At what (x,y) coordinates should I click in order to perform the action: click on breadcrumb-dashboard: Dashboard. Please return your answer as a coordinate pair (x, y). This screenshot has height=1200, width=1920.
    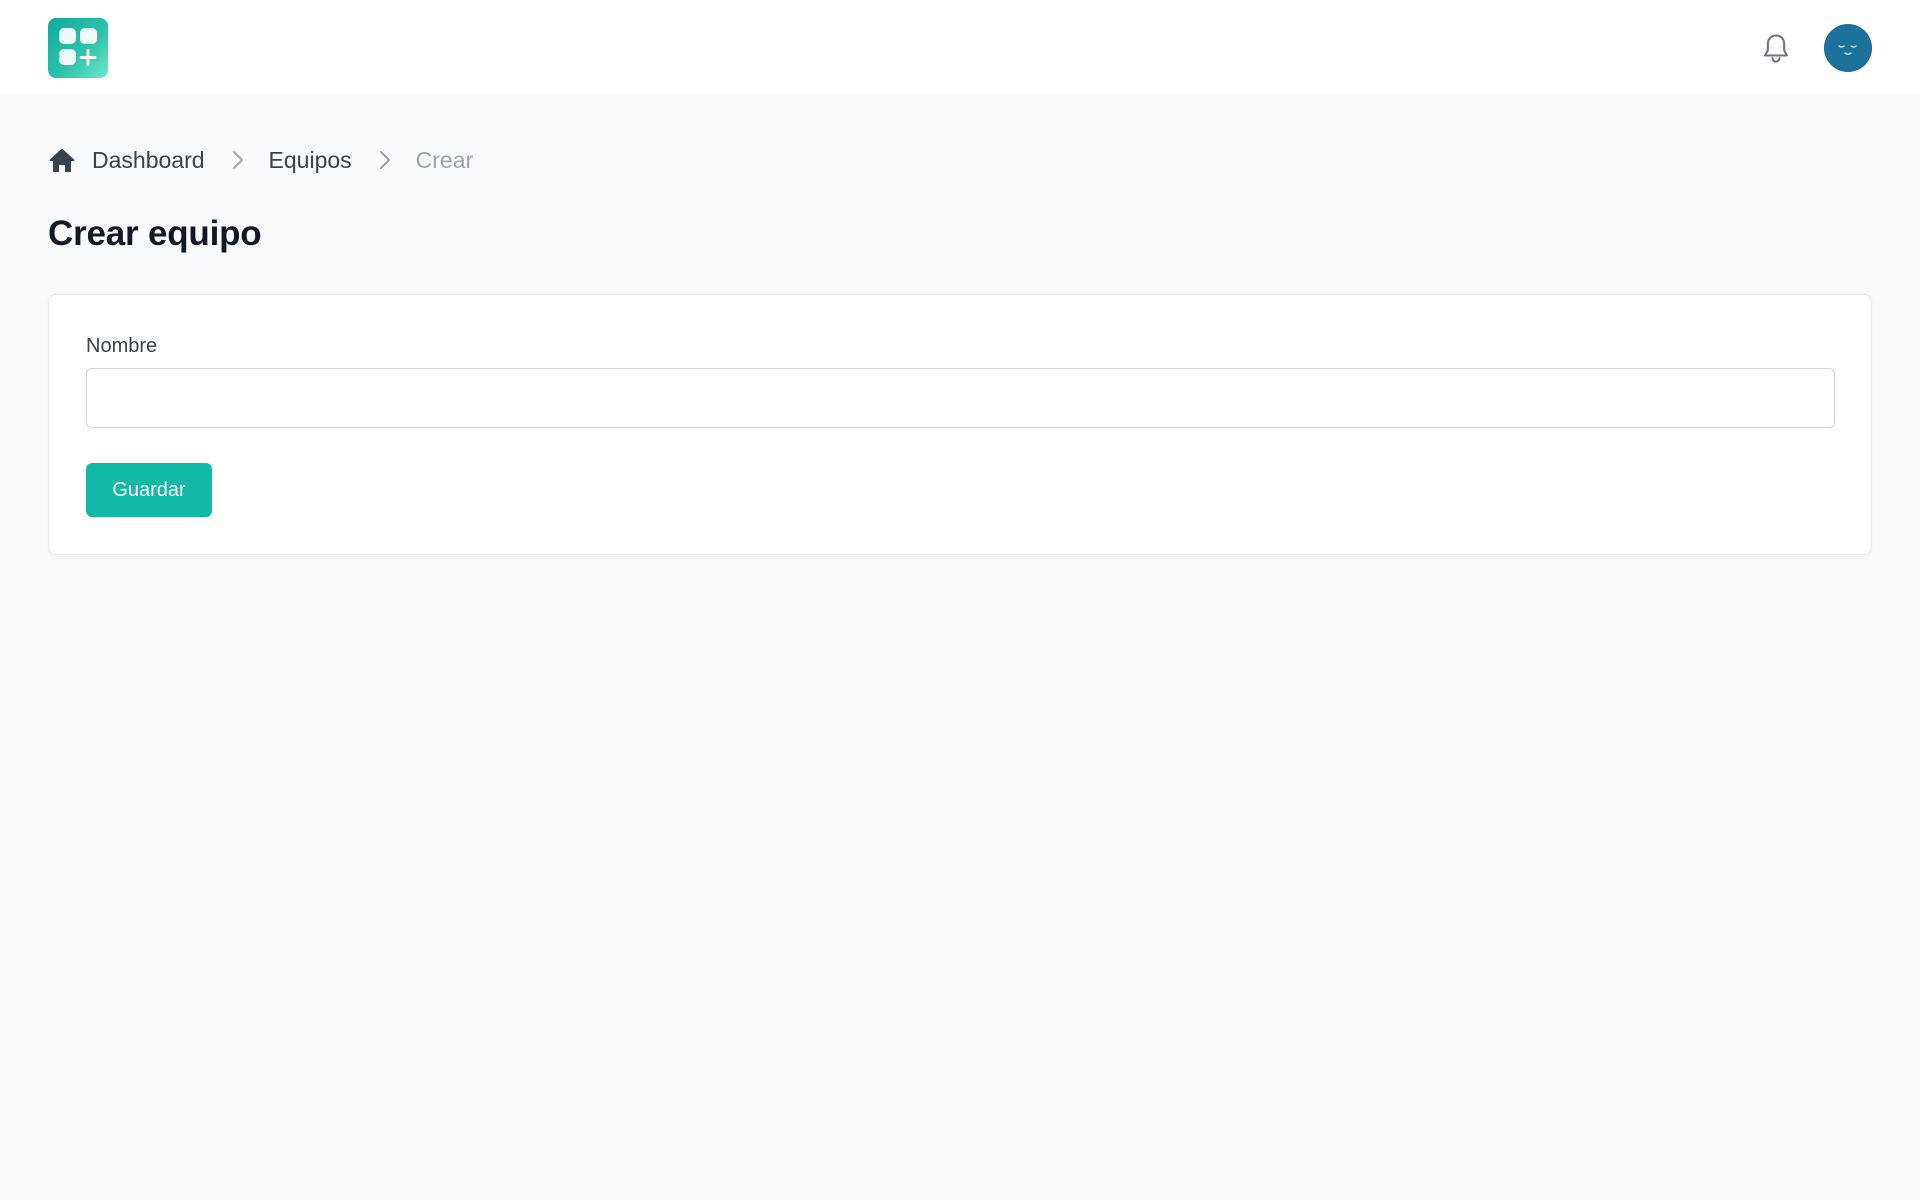
    Looking at the image, I should click on (148, 160).